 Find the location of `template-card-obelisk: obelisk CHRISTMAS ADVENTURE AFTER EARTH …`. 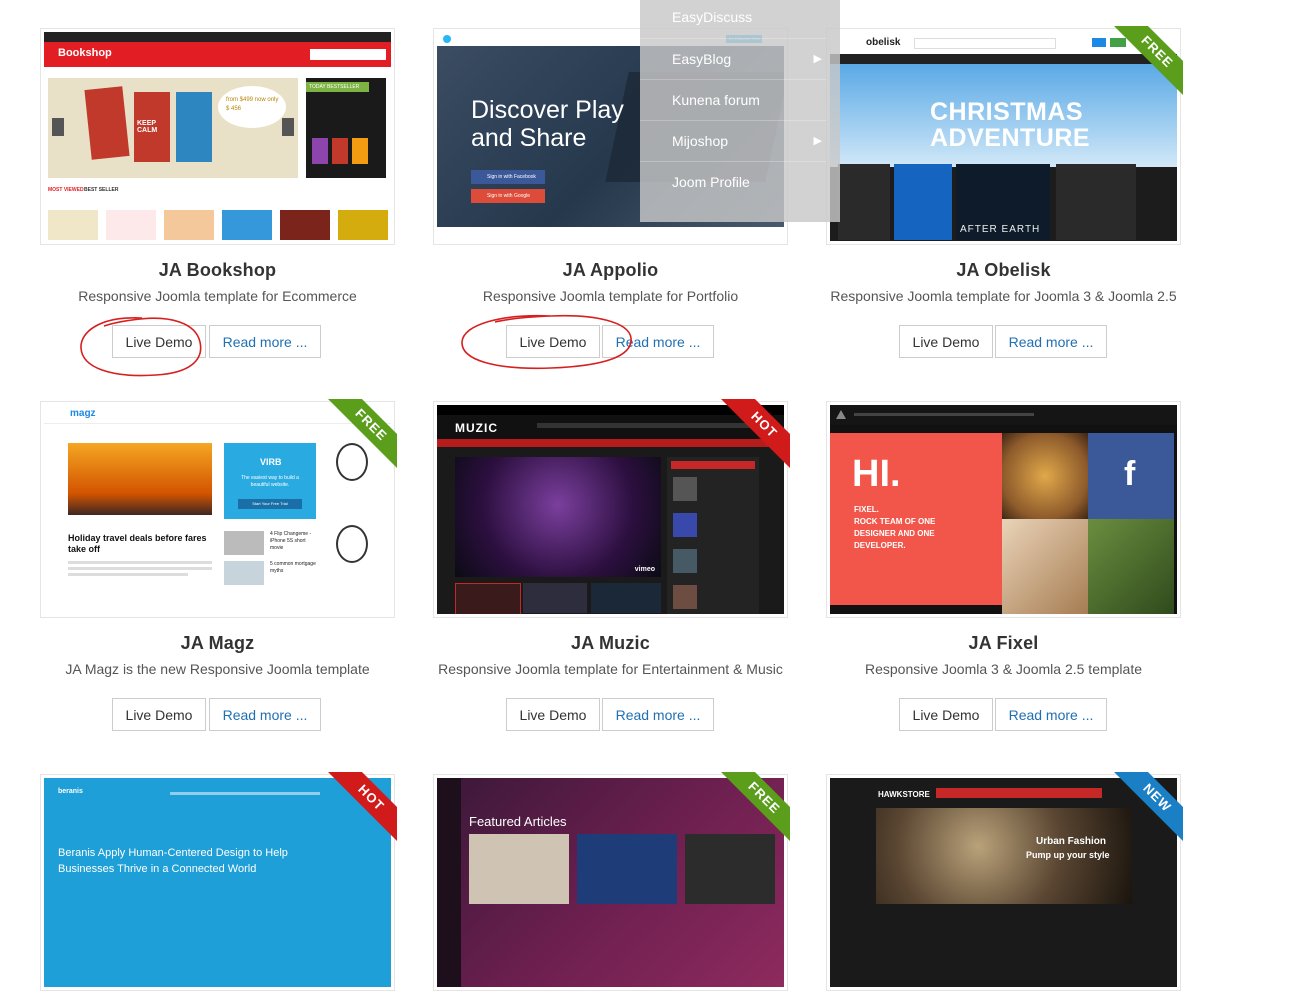

template-card-obelisk: obelisk CHRISTMAS ADVENTURE AFTER EARTH … is located at coordinates (1004, 227).